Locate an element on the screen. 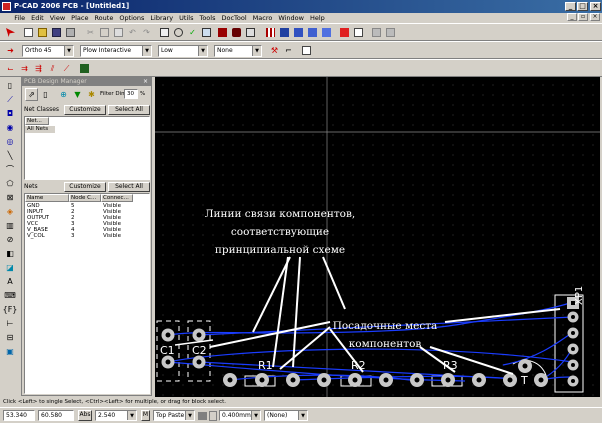 This screenshot has height=423, width=602. menu-help: Help is located at coordinates (317, 18).